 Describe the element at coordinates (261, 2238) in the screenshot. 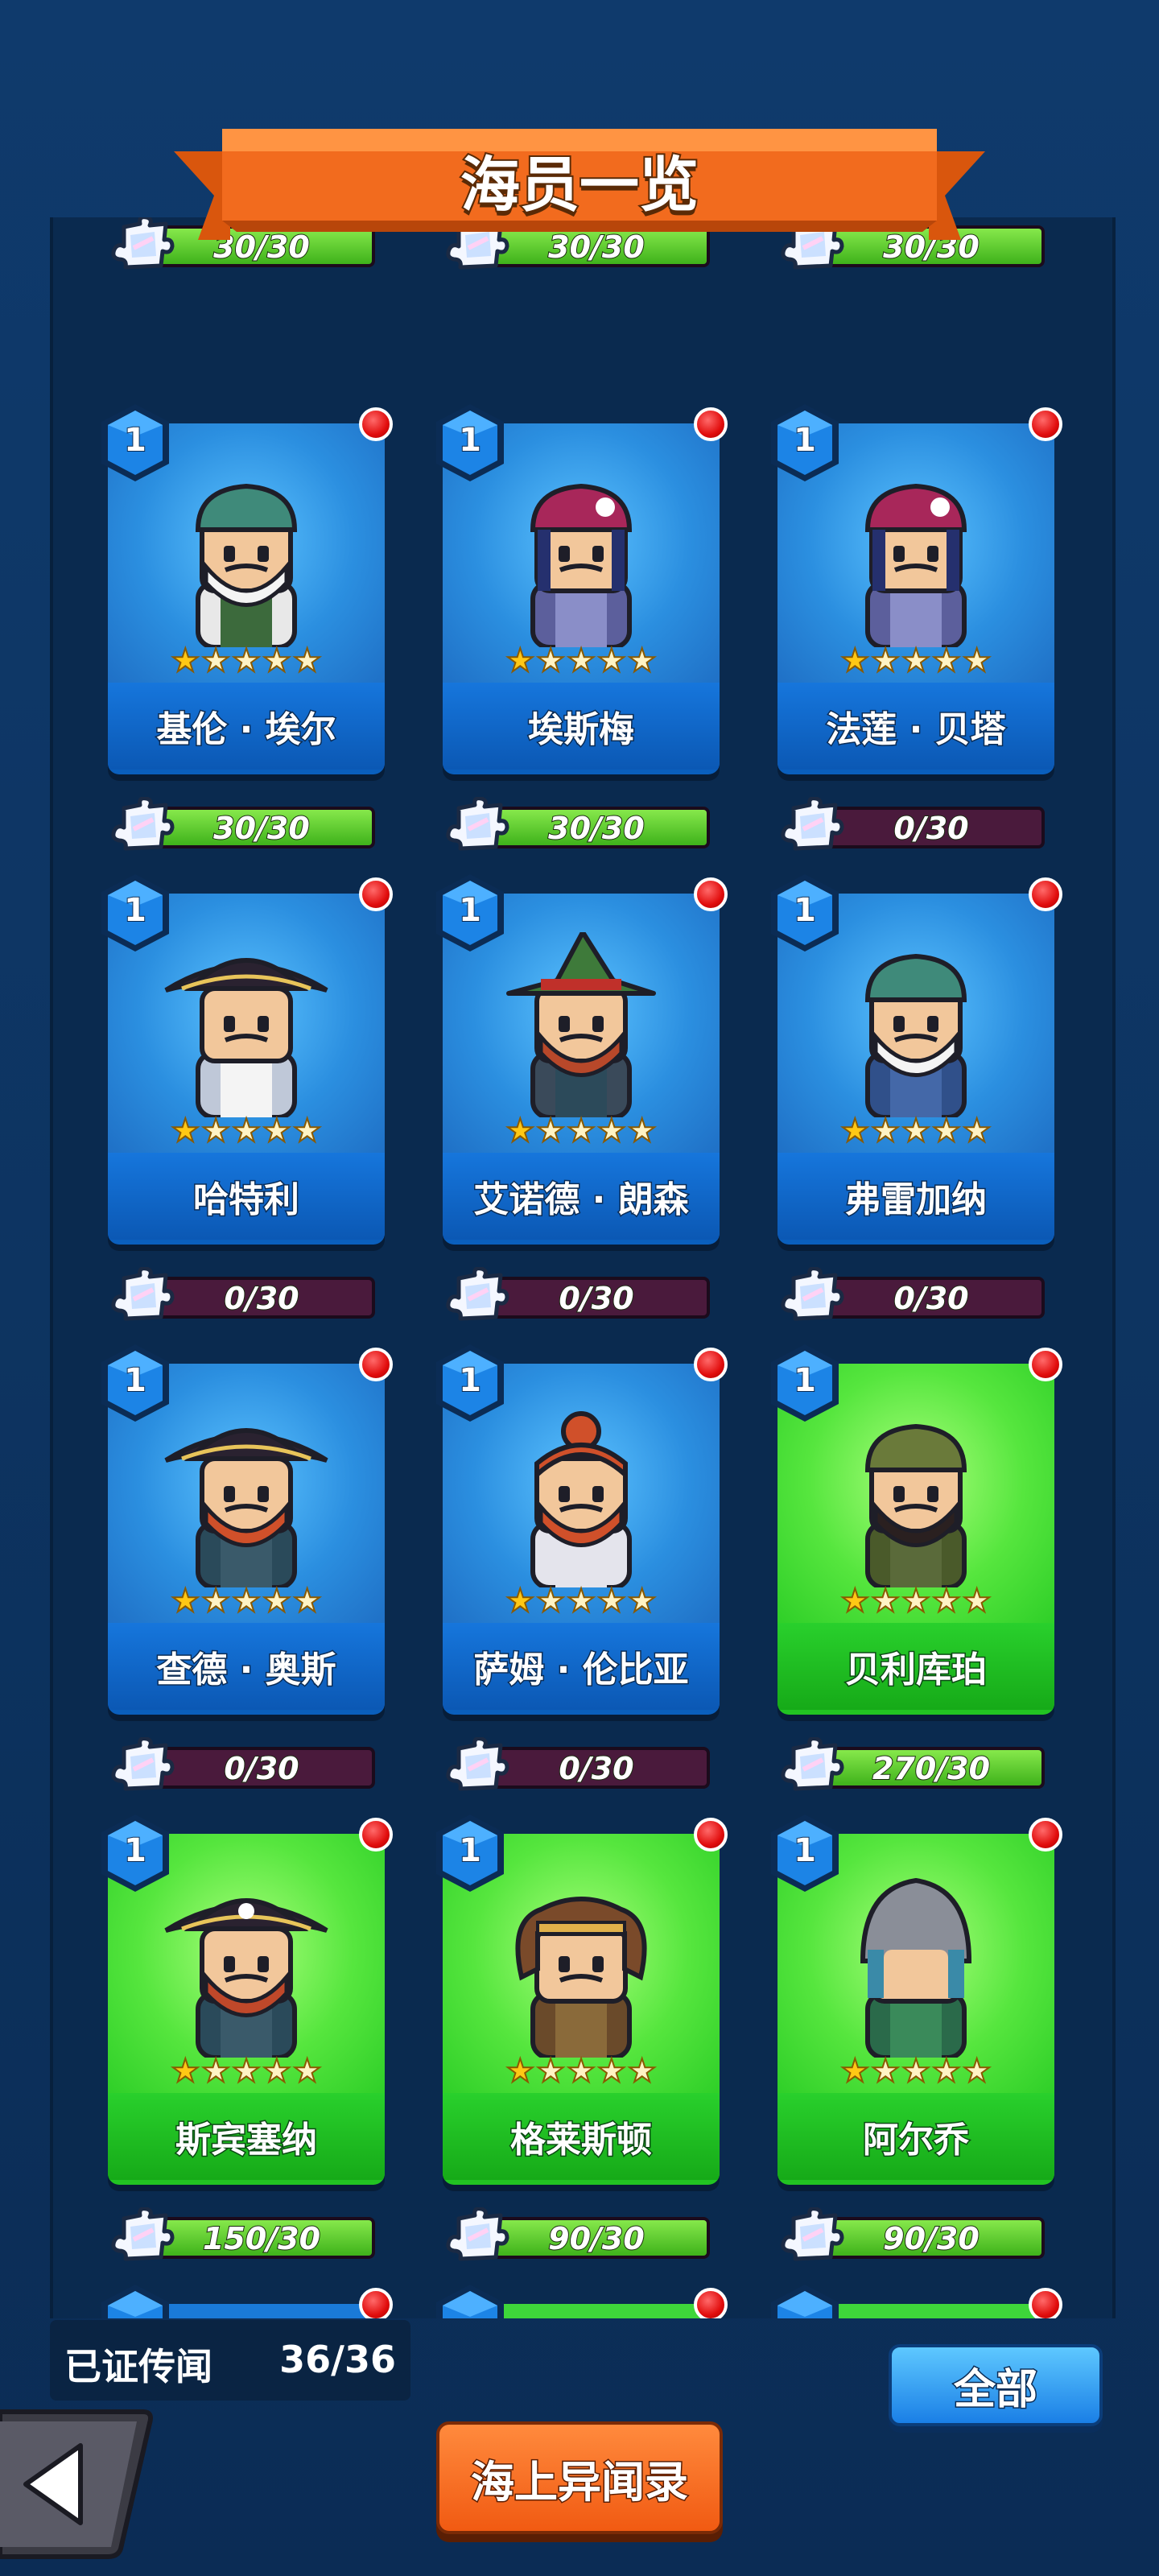

I see `shard-count: 150/30` at that location.